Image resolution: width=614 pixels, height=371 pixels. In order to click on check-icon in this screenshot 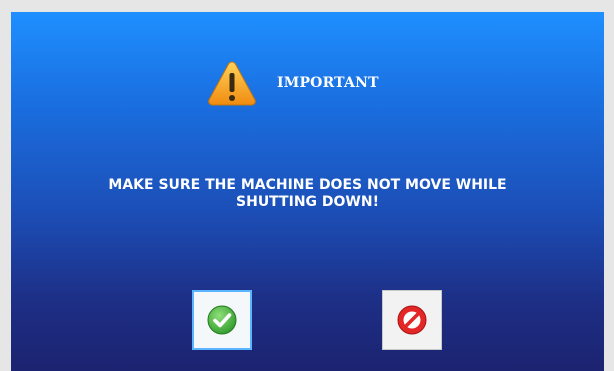, I will do `click(222, 320)`.